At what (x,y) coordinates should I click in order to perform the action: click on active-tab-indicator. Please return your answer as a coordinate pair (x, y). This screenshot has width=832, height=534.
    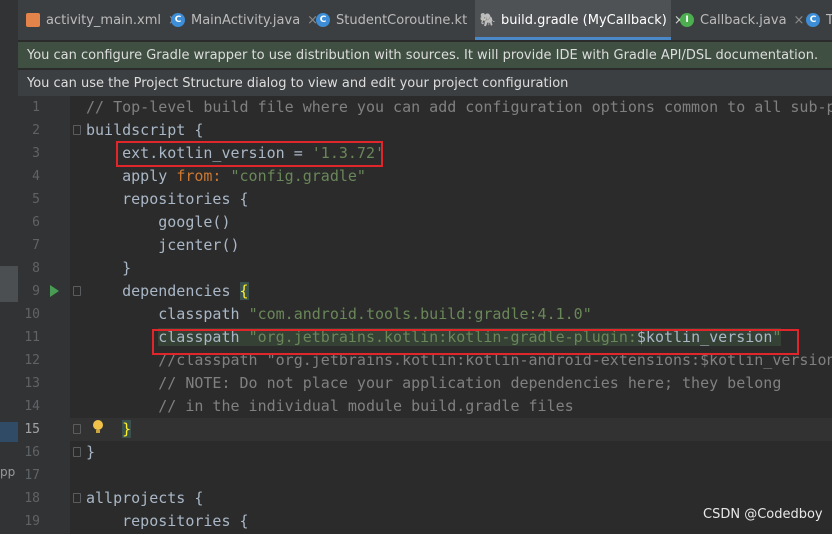
    Looking at the image, I should click on (573, 38).